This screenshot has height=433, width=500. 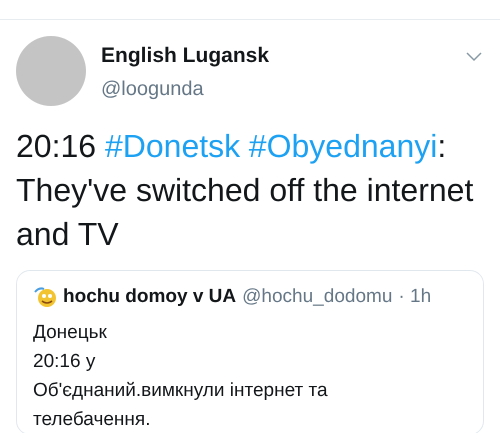 I want to click on quoted-time: · 1h, so click(x=415, y=297).